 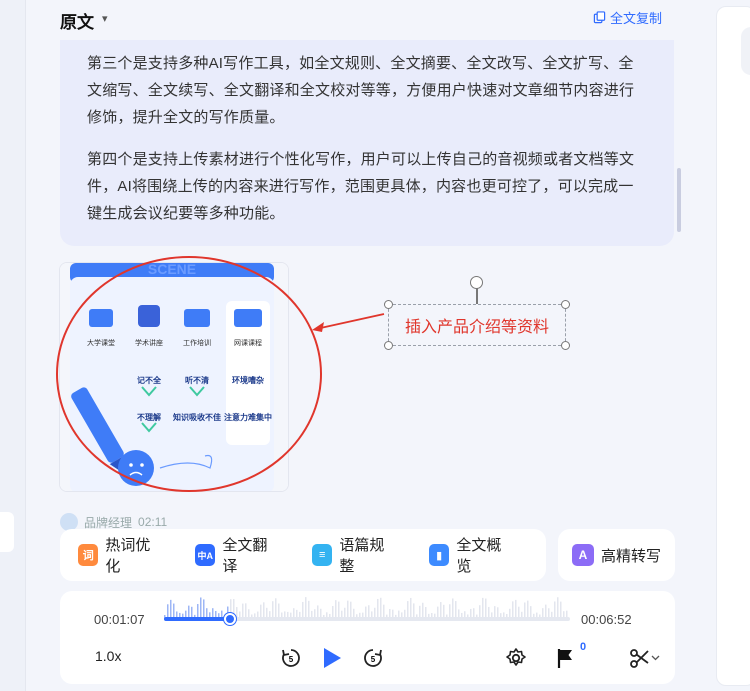 I want to click on section-title: 原文, so click(x=77, y=20).